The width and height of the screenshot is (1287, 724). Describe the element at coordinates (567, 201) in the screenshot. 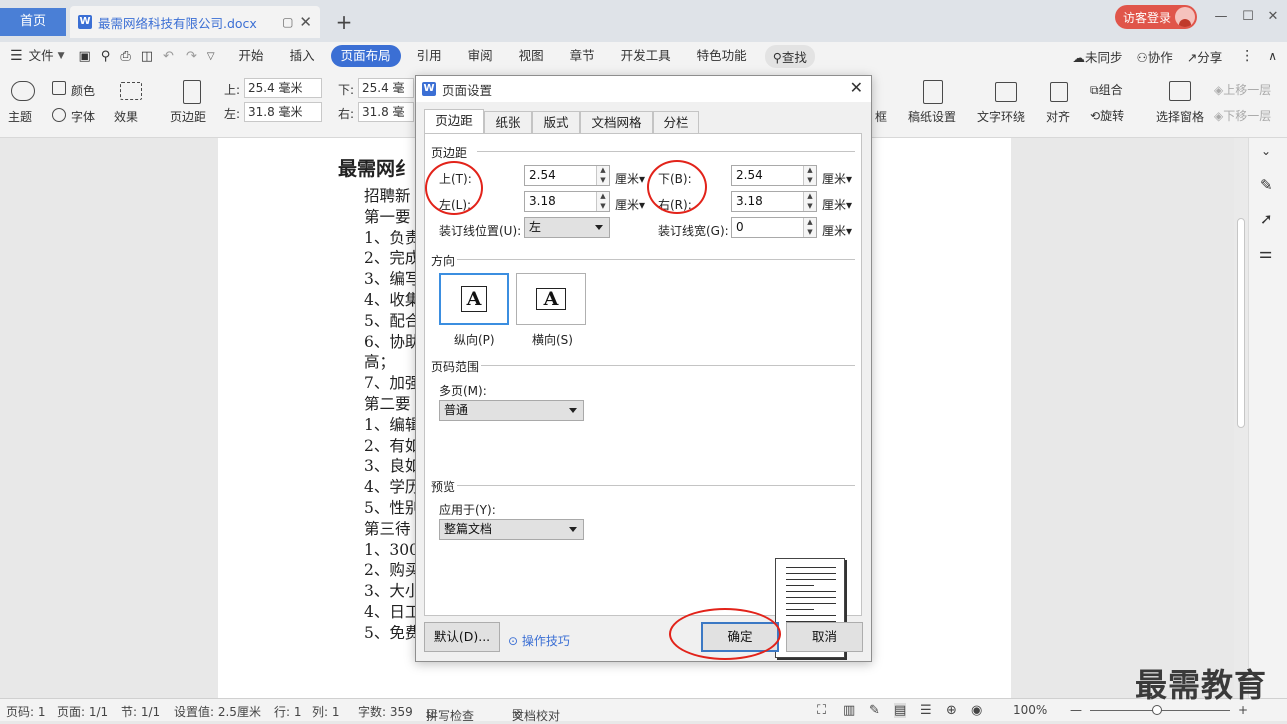

I see `left-margin-spinner: 3.18 ▲ ▼` at that location.